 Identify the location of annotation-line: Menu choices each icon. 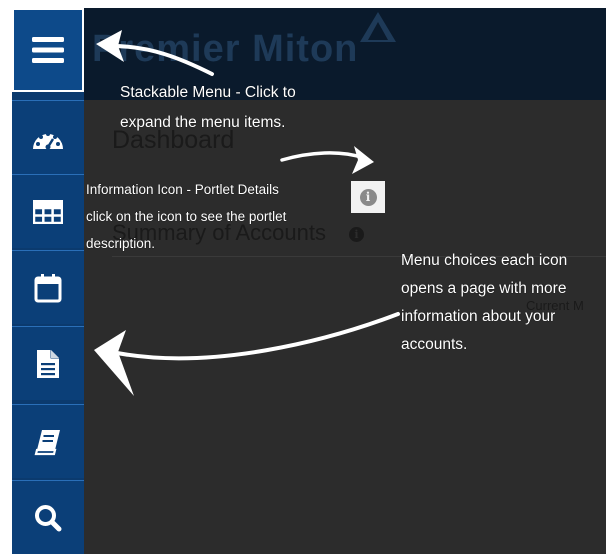
(484, 260).